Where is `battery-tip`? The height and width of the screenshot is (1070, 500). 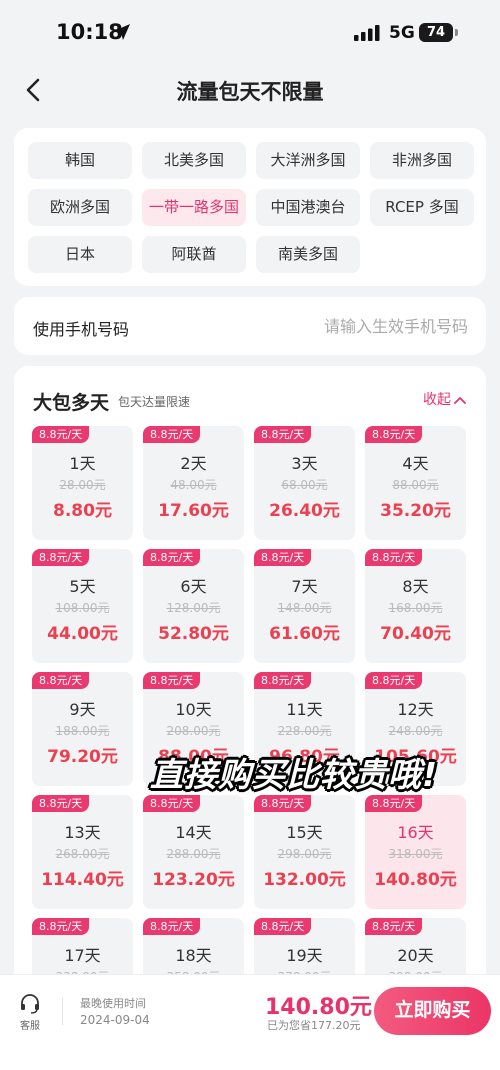 battery-tip is located at coordinates (456, 32).